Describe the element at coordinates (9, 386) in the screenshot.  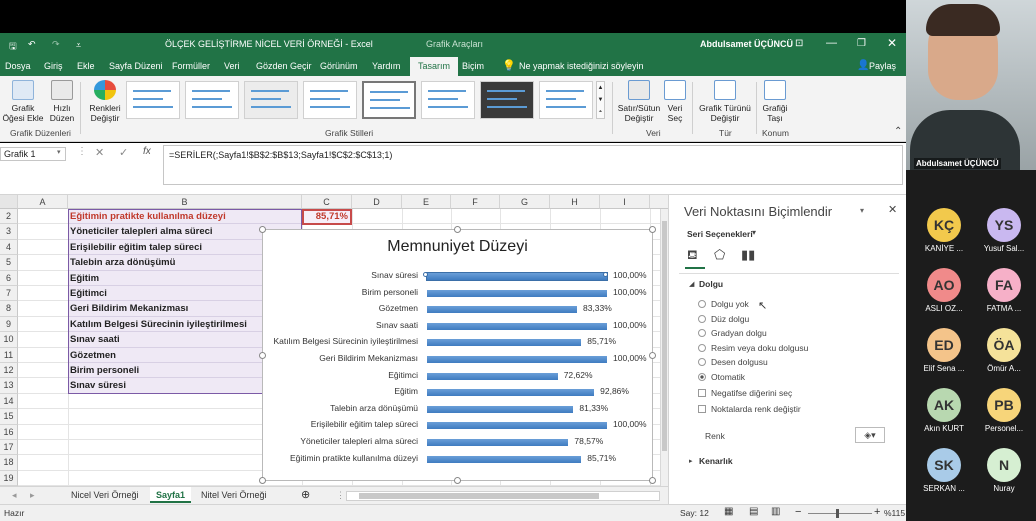
I see `row-header: 13` at that location.